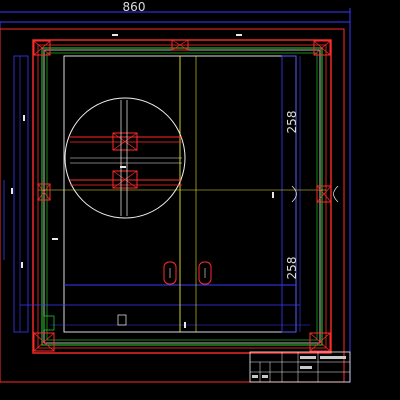 The image size is (400, 400). I want to click on corner-bottom-left, so click(44, 333).